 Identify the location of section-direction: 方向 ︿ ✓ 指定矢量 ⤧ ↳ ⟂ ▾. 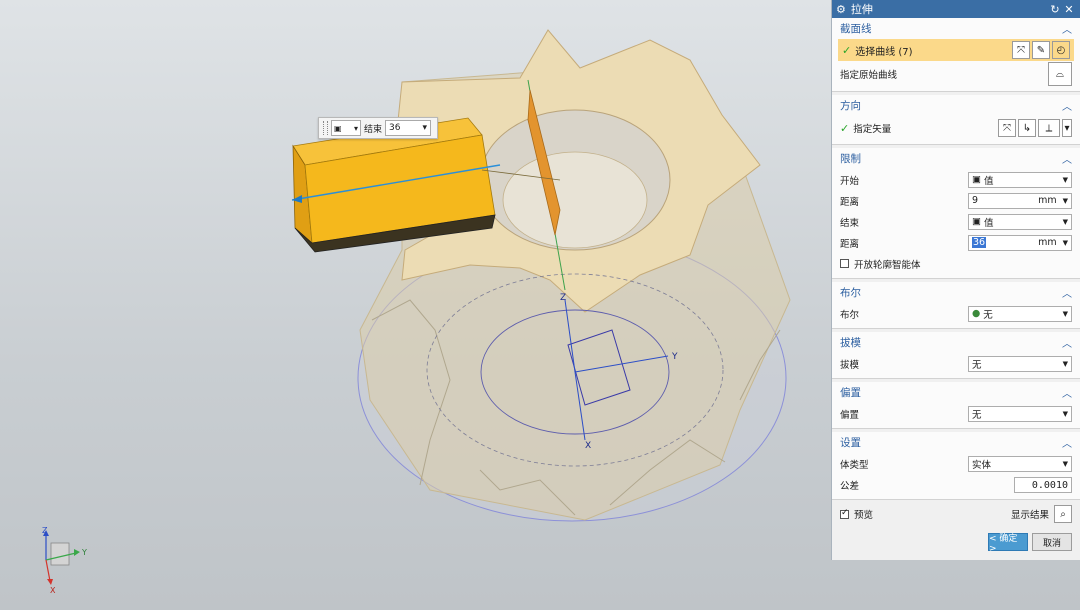
(956, 120).